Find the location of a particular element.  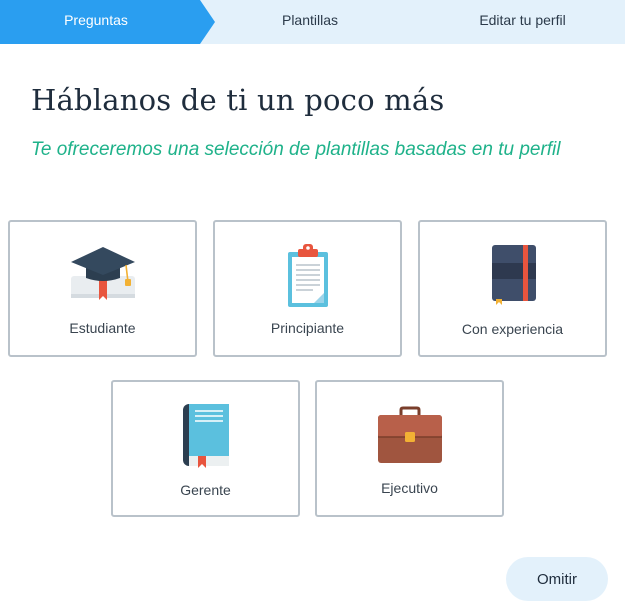

option-card-gerente: Gerente is located at coordinates (205, 448).